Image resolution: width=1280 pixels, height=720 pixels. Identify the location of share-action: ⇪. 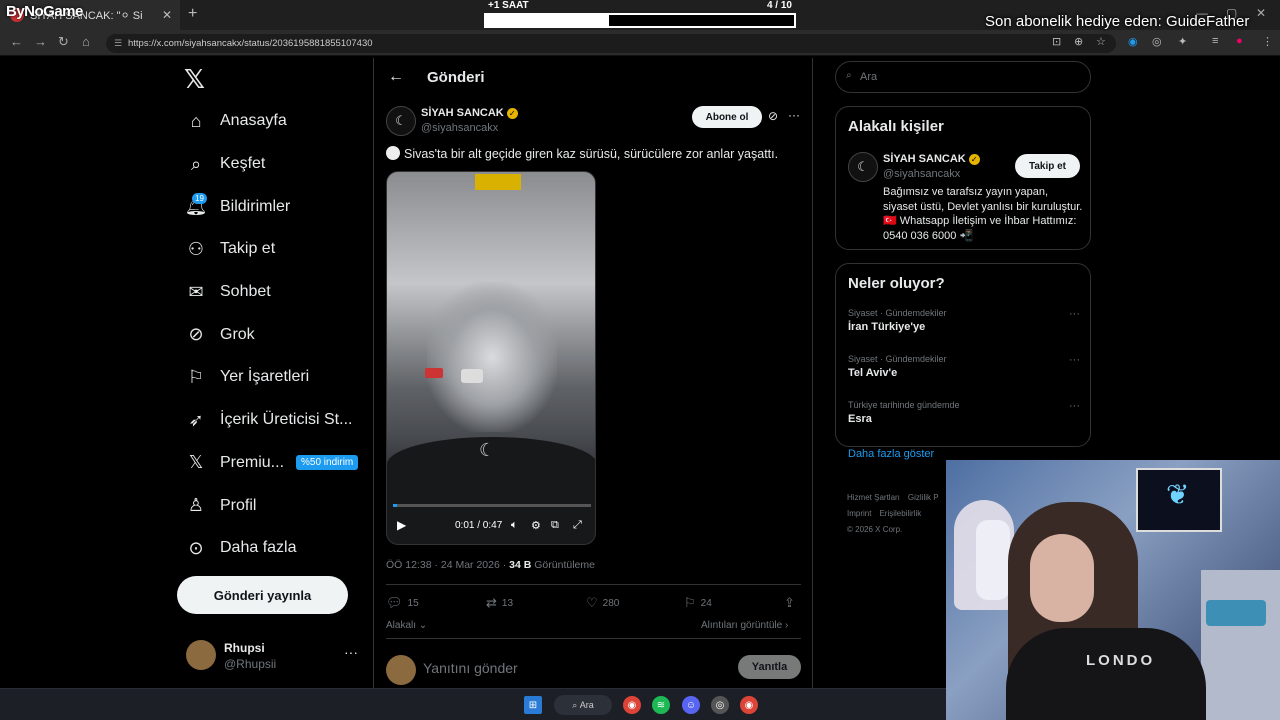
(792, 603).